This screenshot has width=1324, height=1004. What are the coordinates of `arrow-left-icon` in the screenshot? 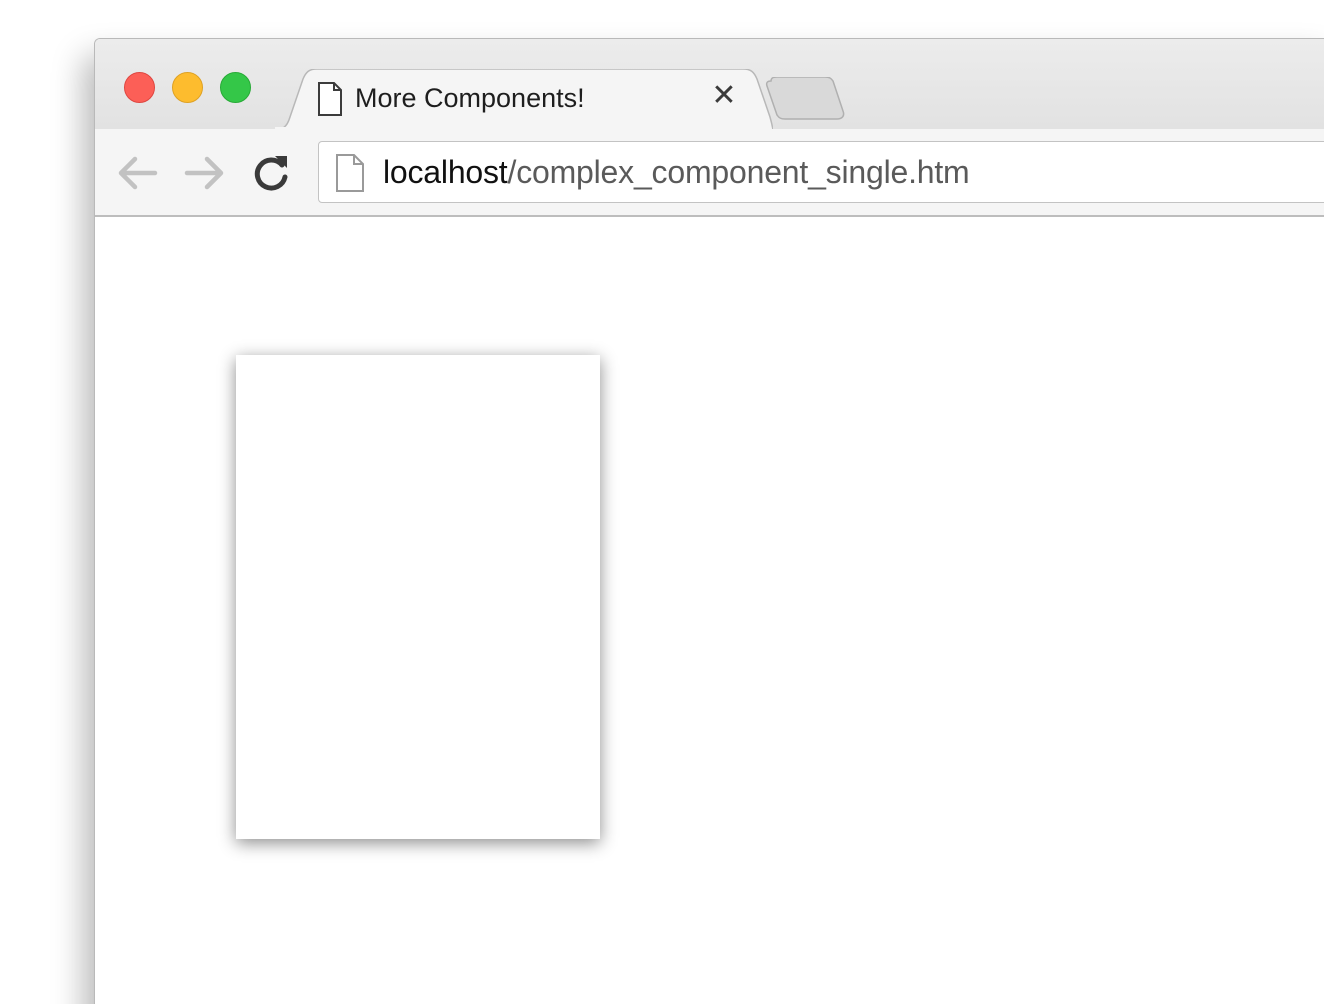 It's located at (138, 173).